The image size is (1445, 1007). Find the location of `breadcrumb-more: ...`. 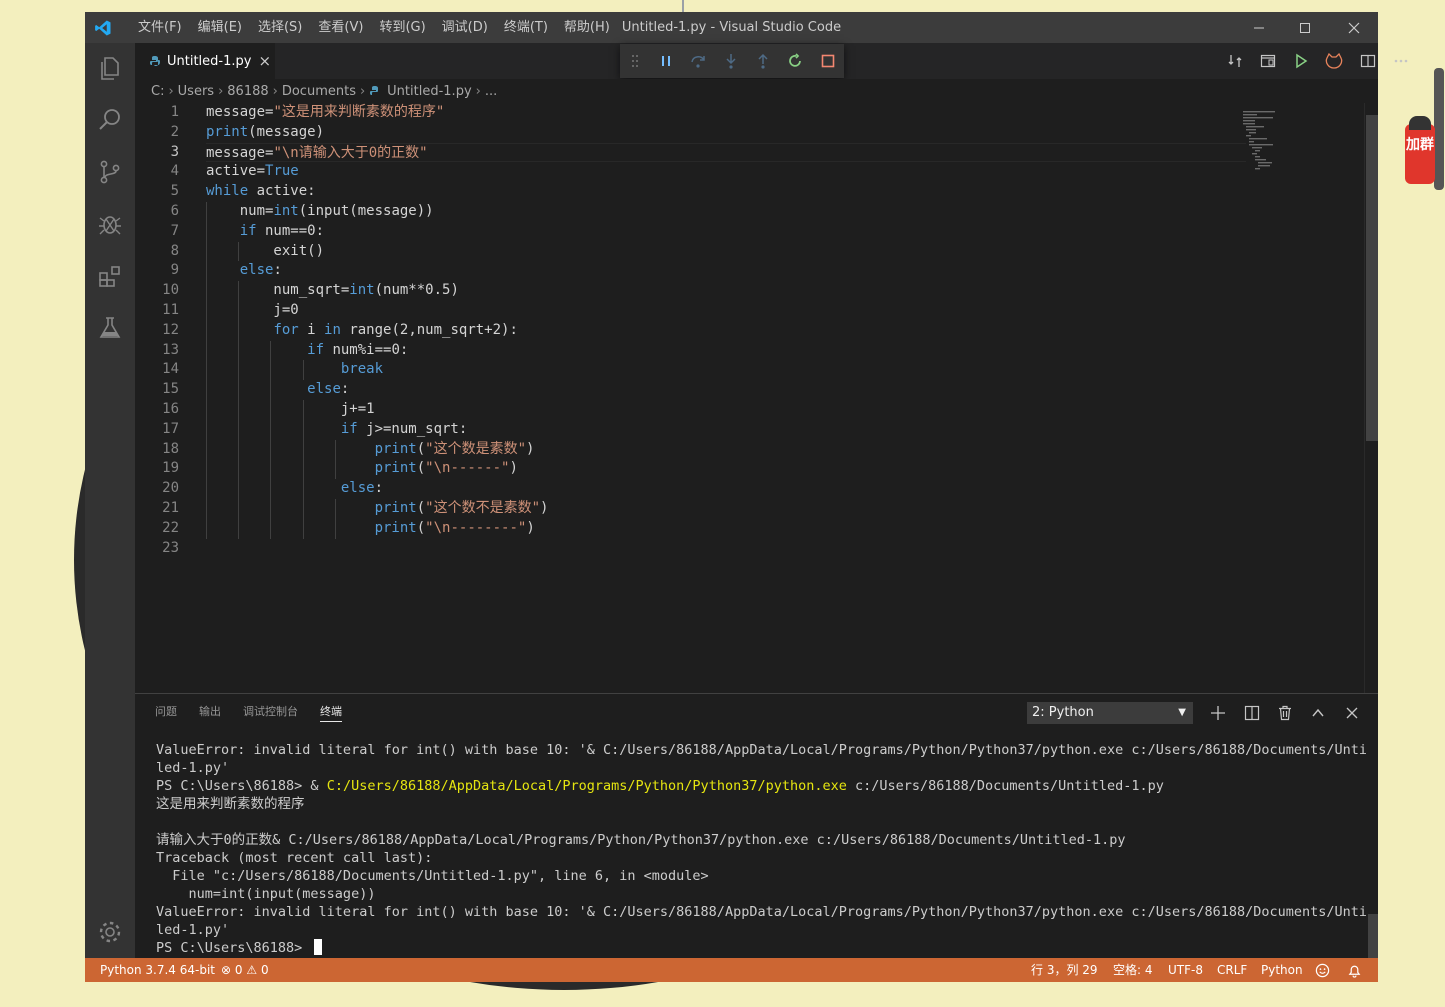

breadcrumb-more: ... is located at coordinates (491, 91).